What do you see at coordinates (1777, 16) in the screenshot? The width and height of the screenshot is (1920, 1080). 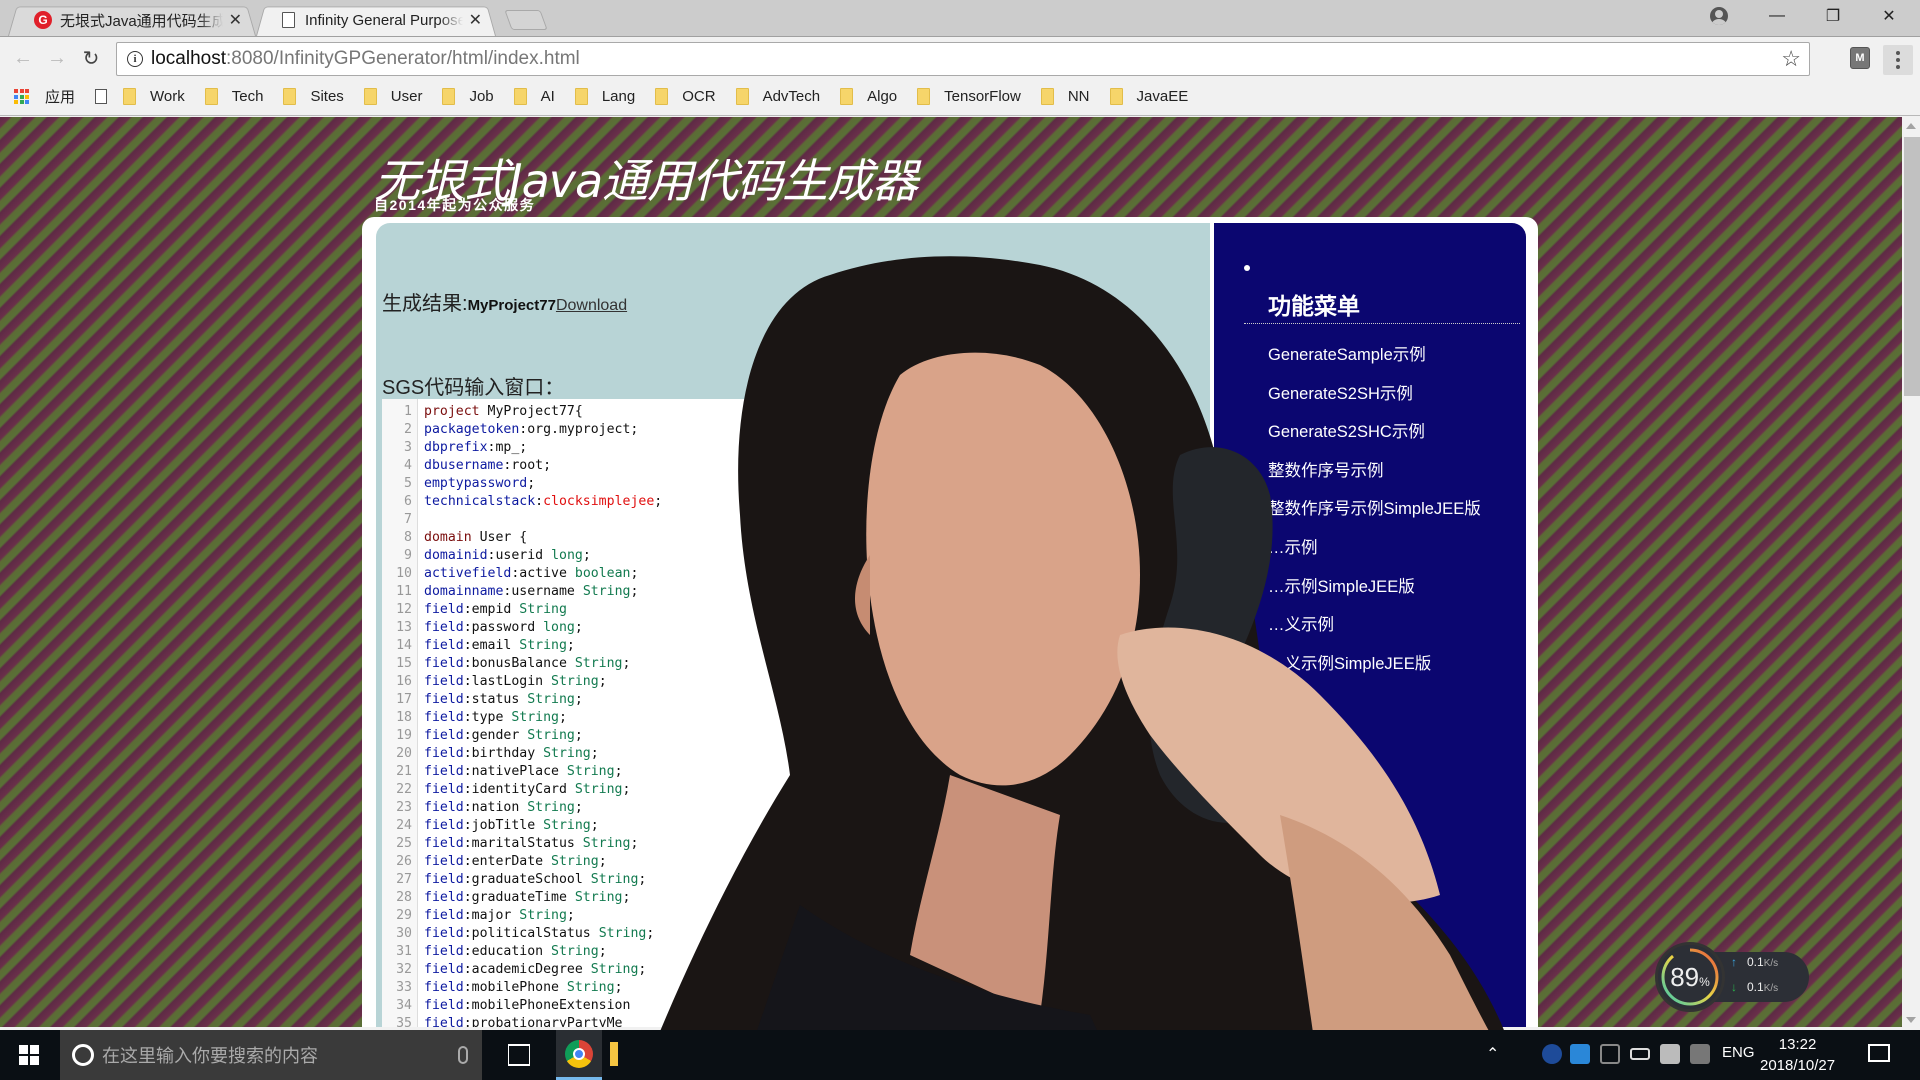 I see `minimize-button: —` at bounding box center [1777, 16].